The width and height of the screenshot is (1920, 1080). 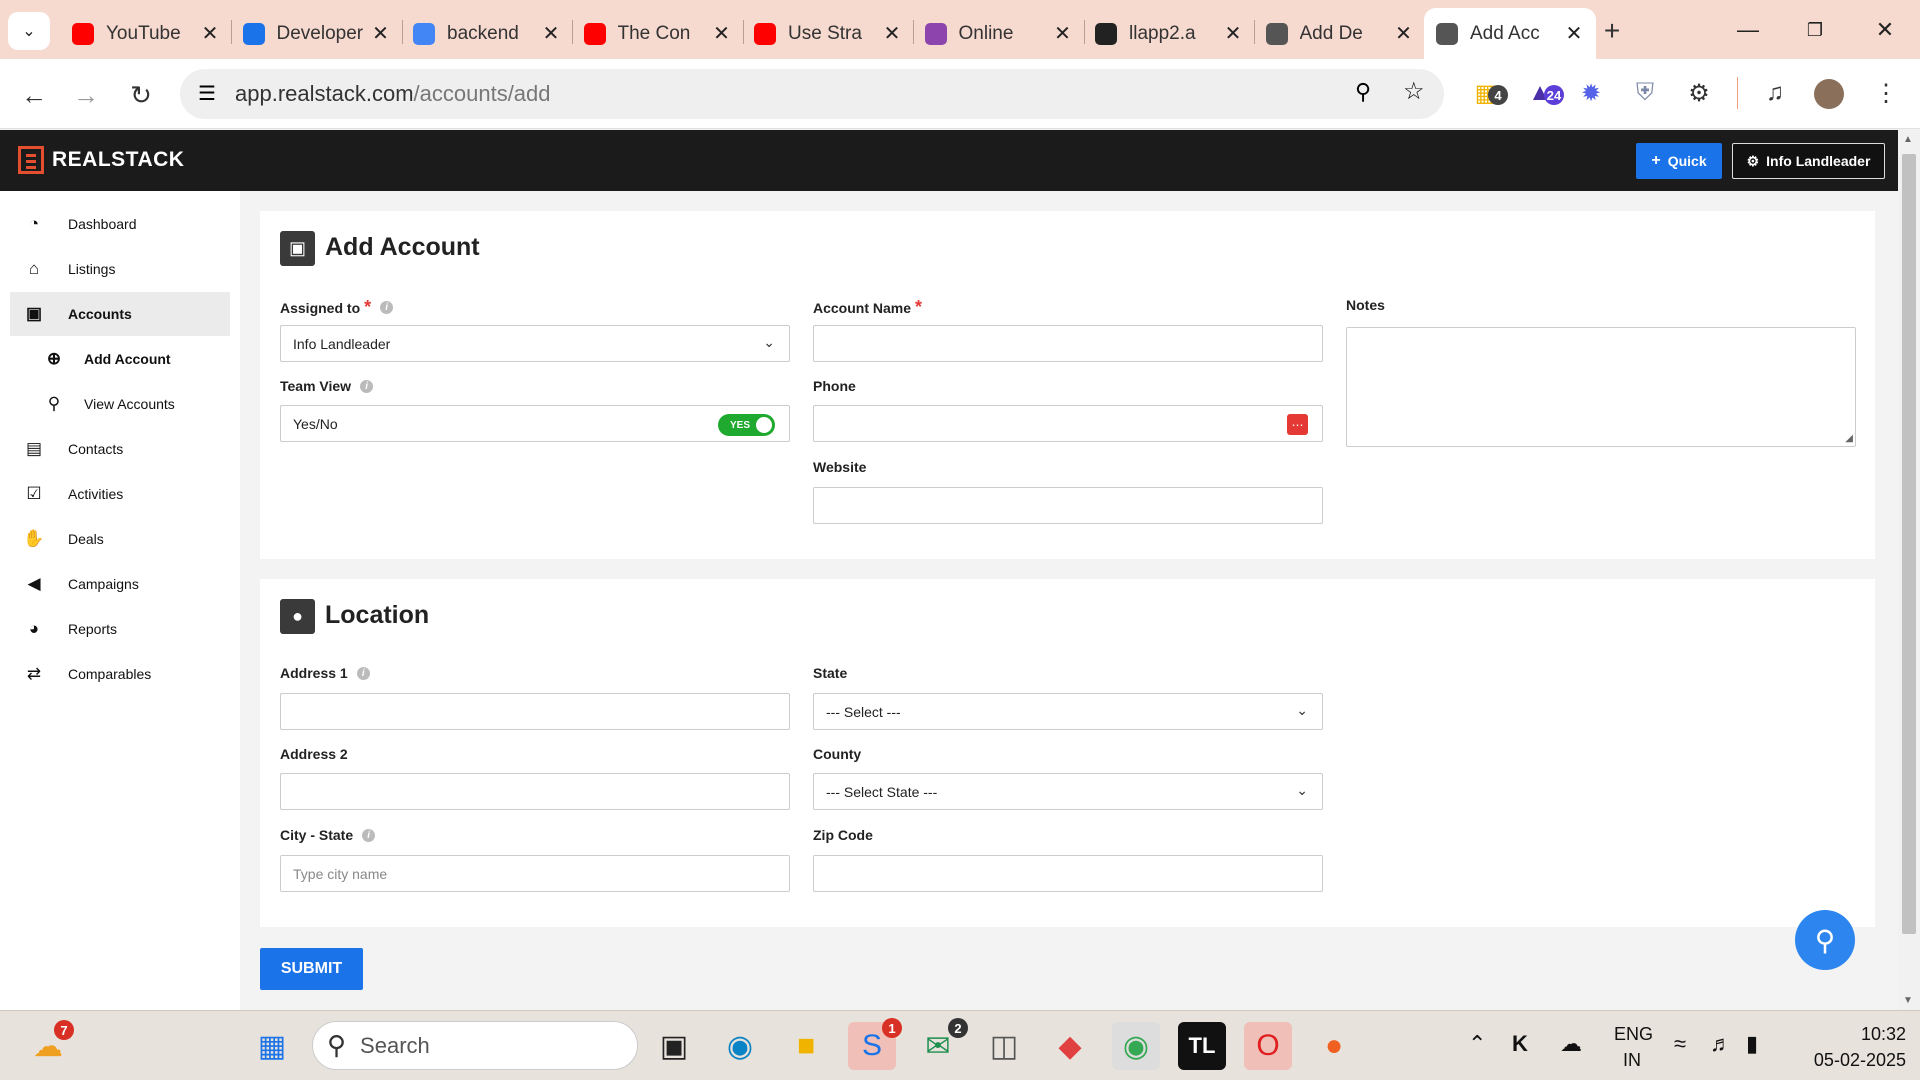 What do you see at coordinates (311, 969) in the screenshot?
I see `submit-button: SUBMIT` at bounding box center [311, 969].